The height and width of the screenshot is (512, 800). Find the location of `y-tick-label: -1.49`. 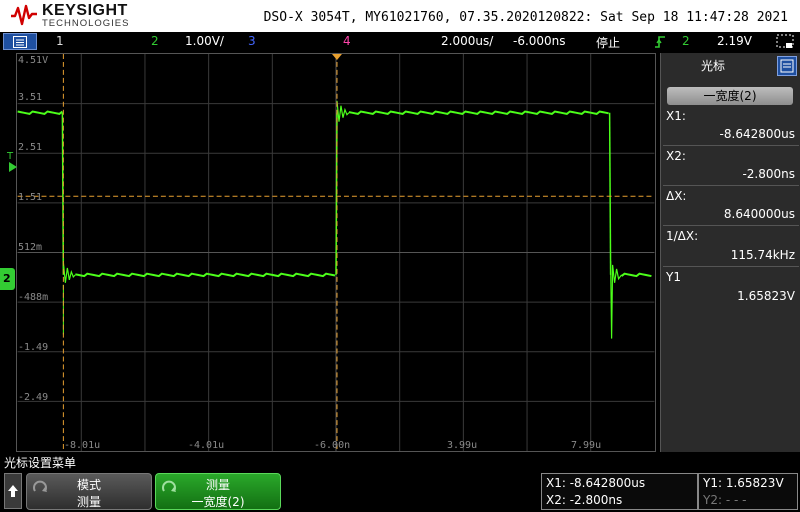

y-tick-label: -1.49 is located at coordinates (33, 347).